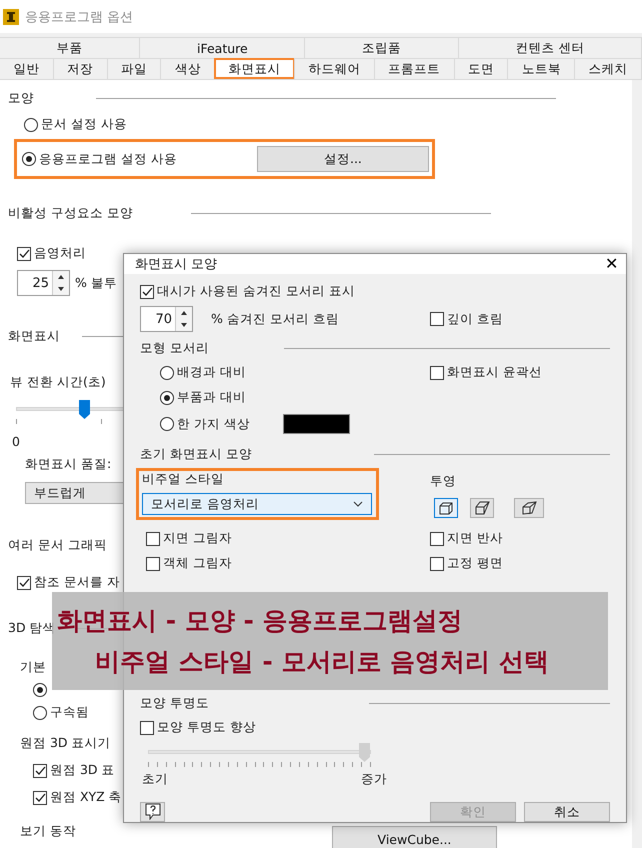 The width and height of the screenshot is (642, 848). What do you see at coordinates (68, 464) in the screenshot?
I see `field-label: 화면표시 품질:` at bounding box center [68, 464].